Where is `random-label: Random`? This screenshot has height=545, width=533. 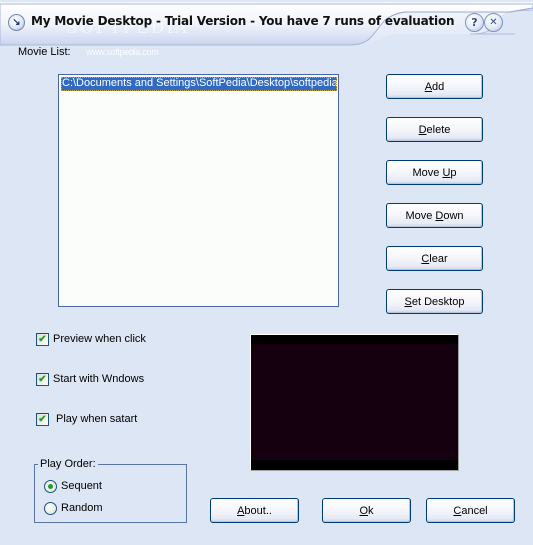 random-label: Random is located at coordinates (82, 508).